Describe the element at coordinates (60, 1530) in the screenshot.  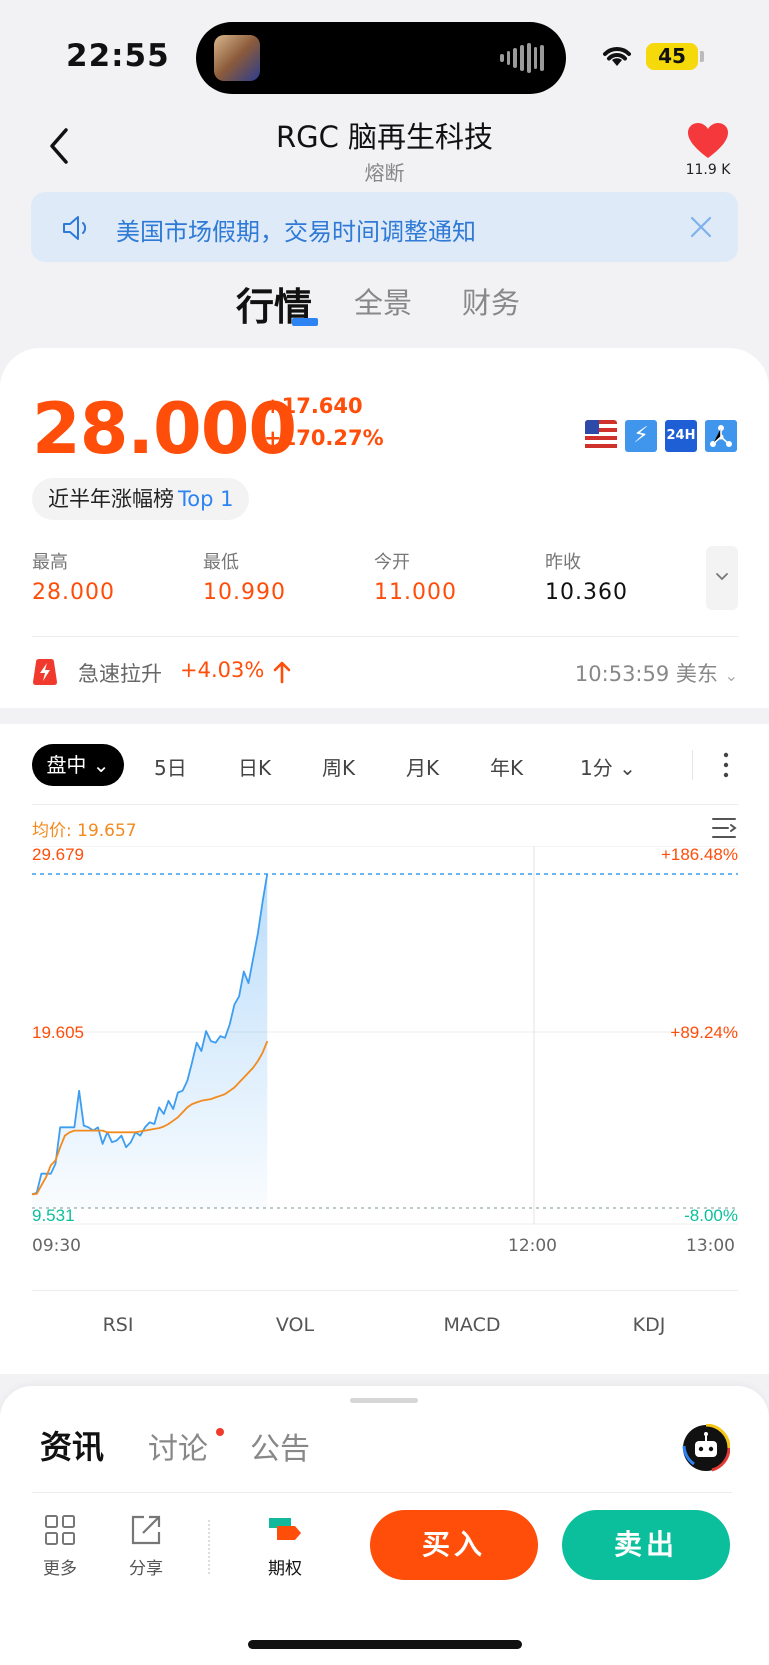
I see `grid-icon` at that location.